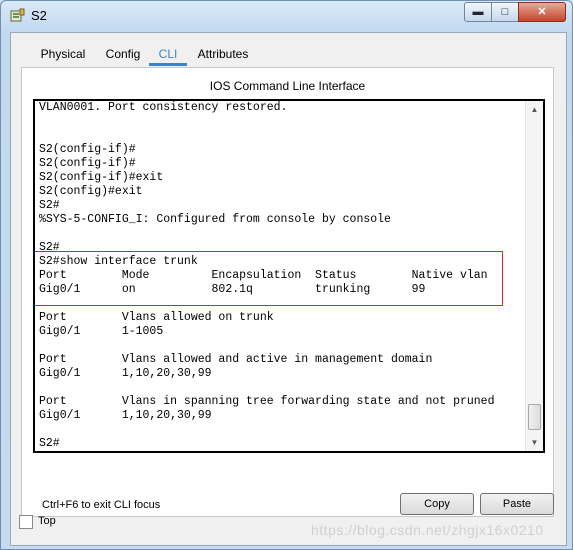 The width and height of the screenshot is (573, 550). I want to click on close-button: ✕, so click(542, 12).